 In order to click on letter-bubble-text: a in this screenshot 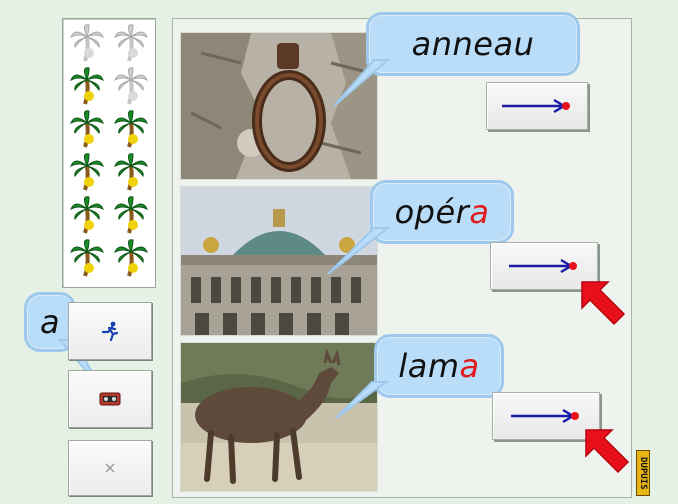, I will do `click(50, 322)`.